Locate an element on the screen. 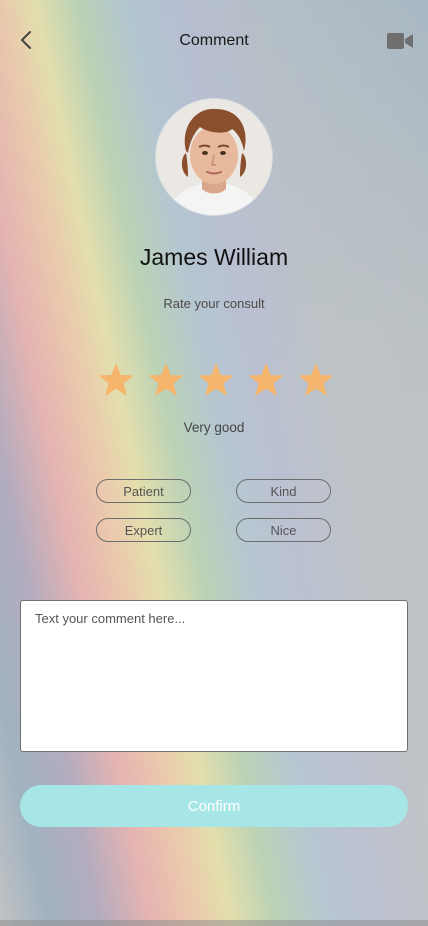 This screenshot has width=428, height=926. avatar is located at coordinates (214, 157).